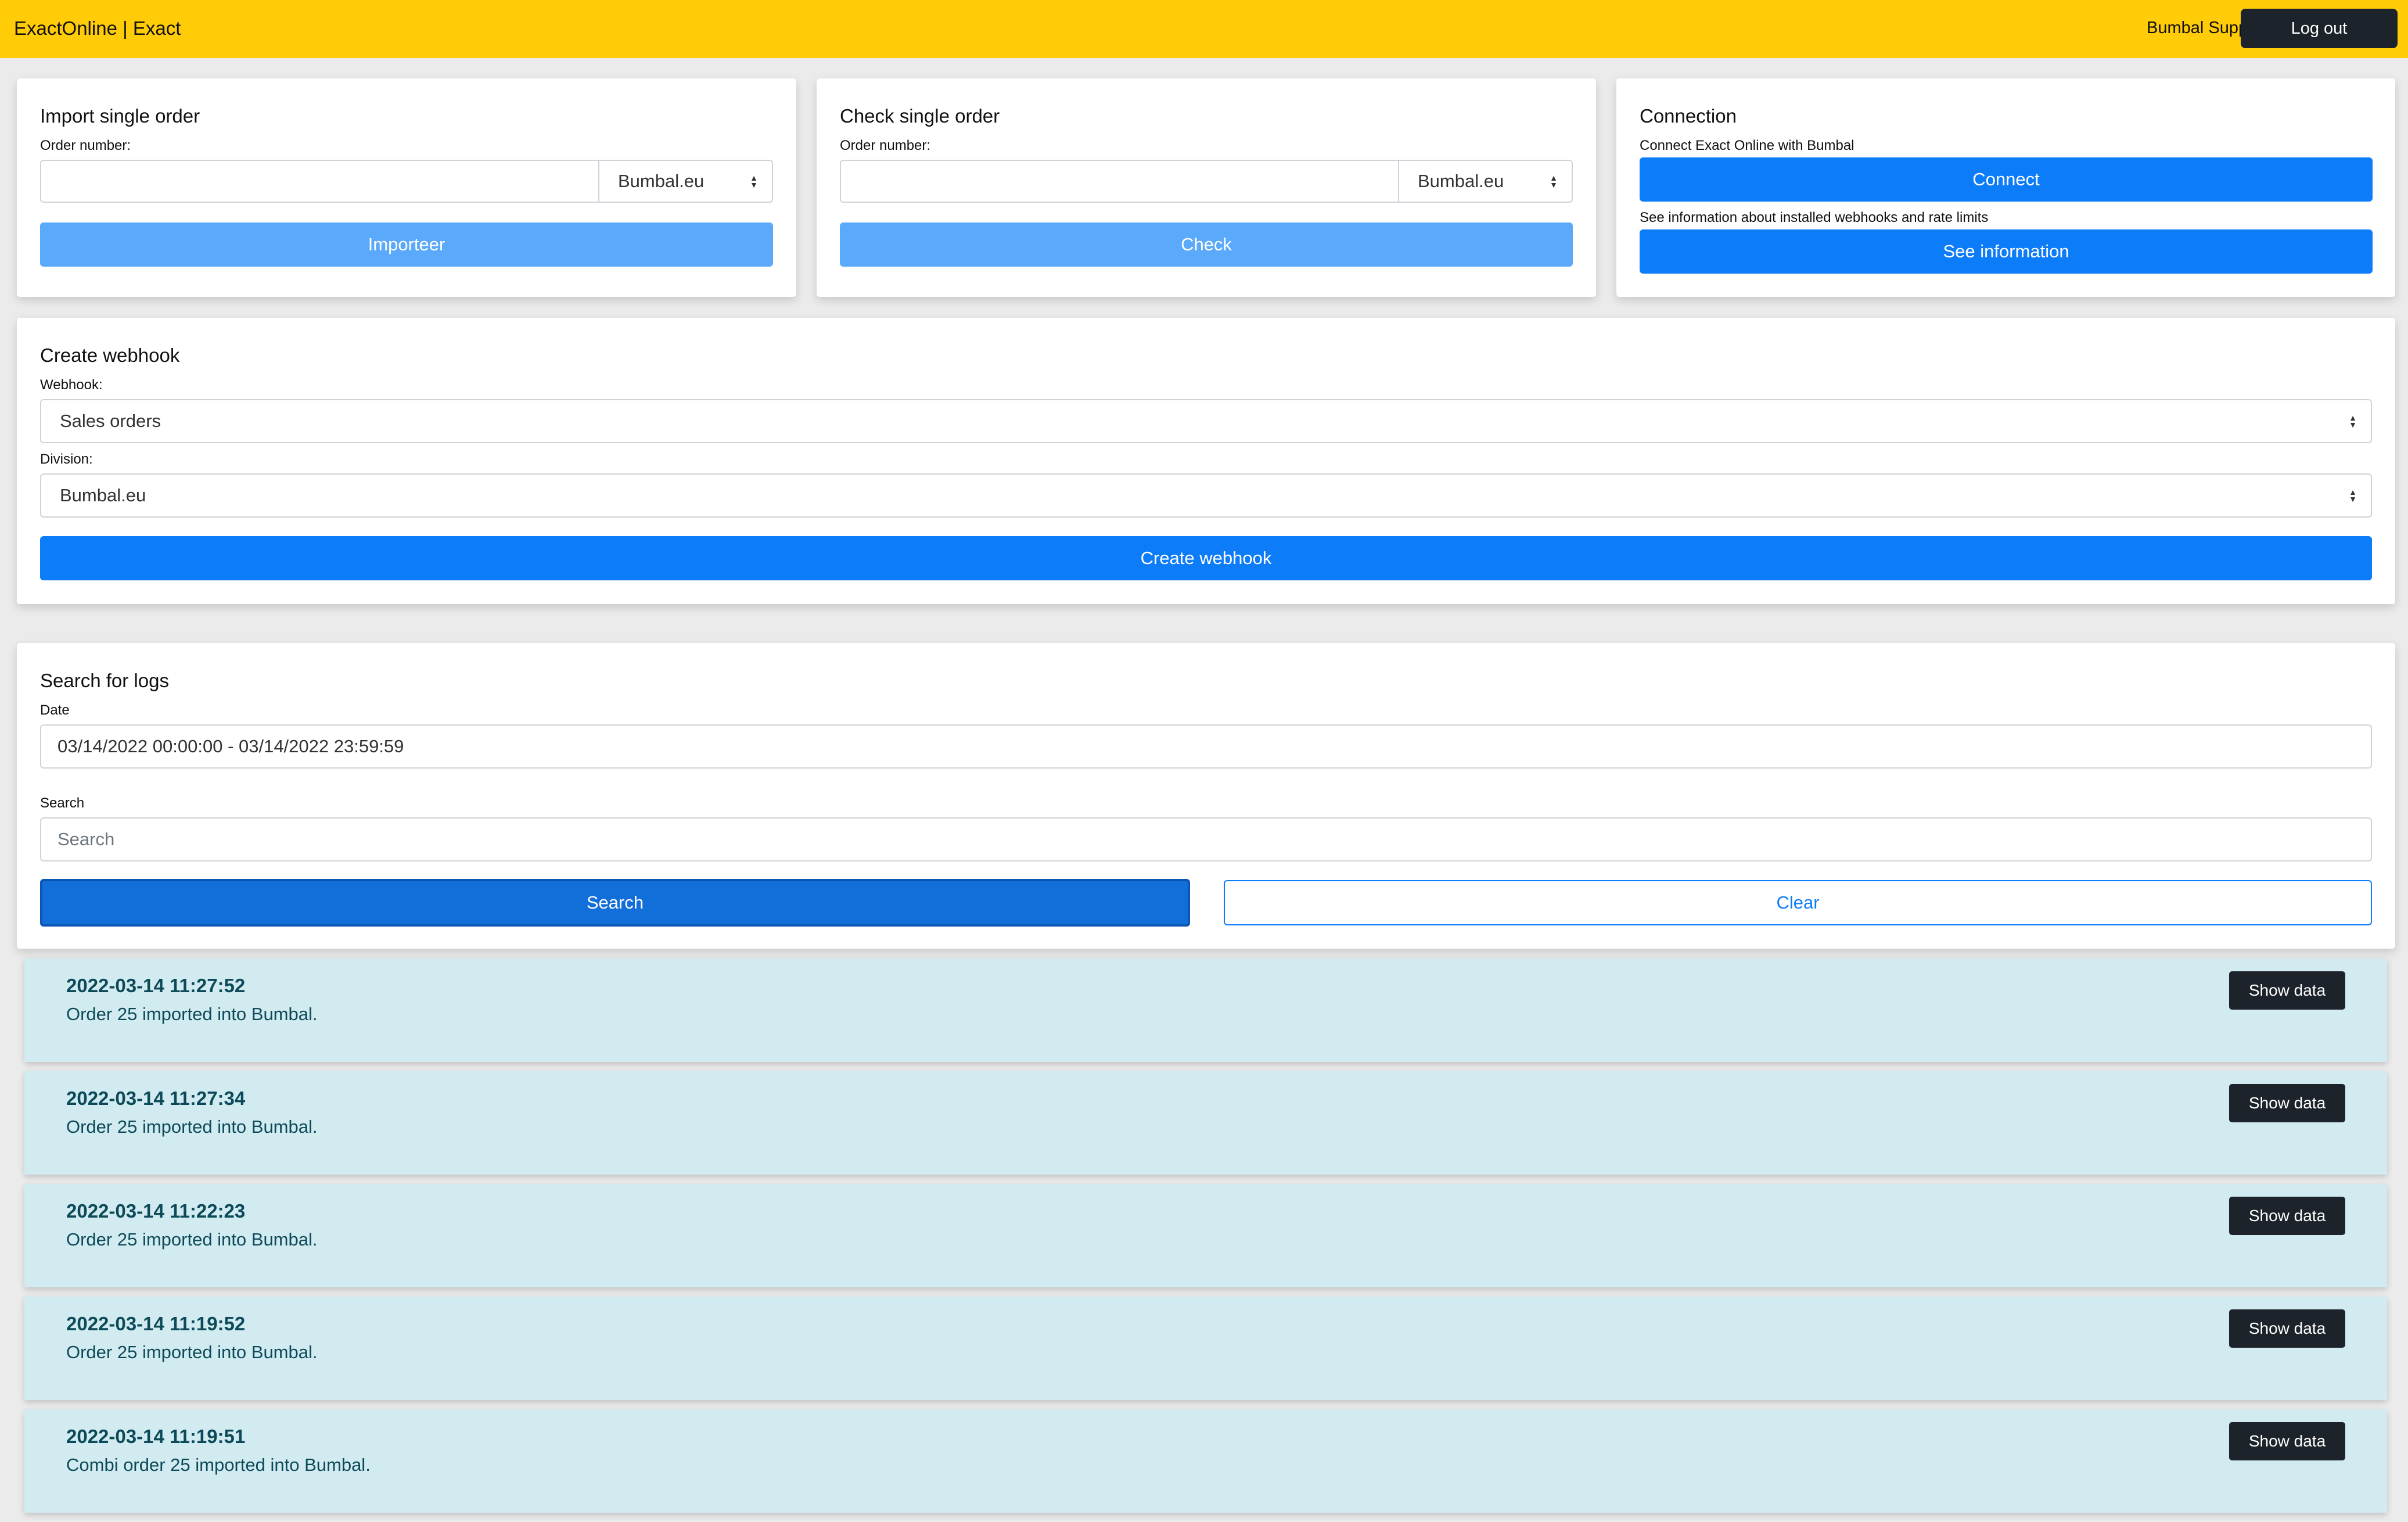 The height and width of the screenshot is (1522, 2408). I want to click on card-title: Search for logs, so click(104, 680).